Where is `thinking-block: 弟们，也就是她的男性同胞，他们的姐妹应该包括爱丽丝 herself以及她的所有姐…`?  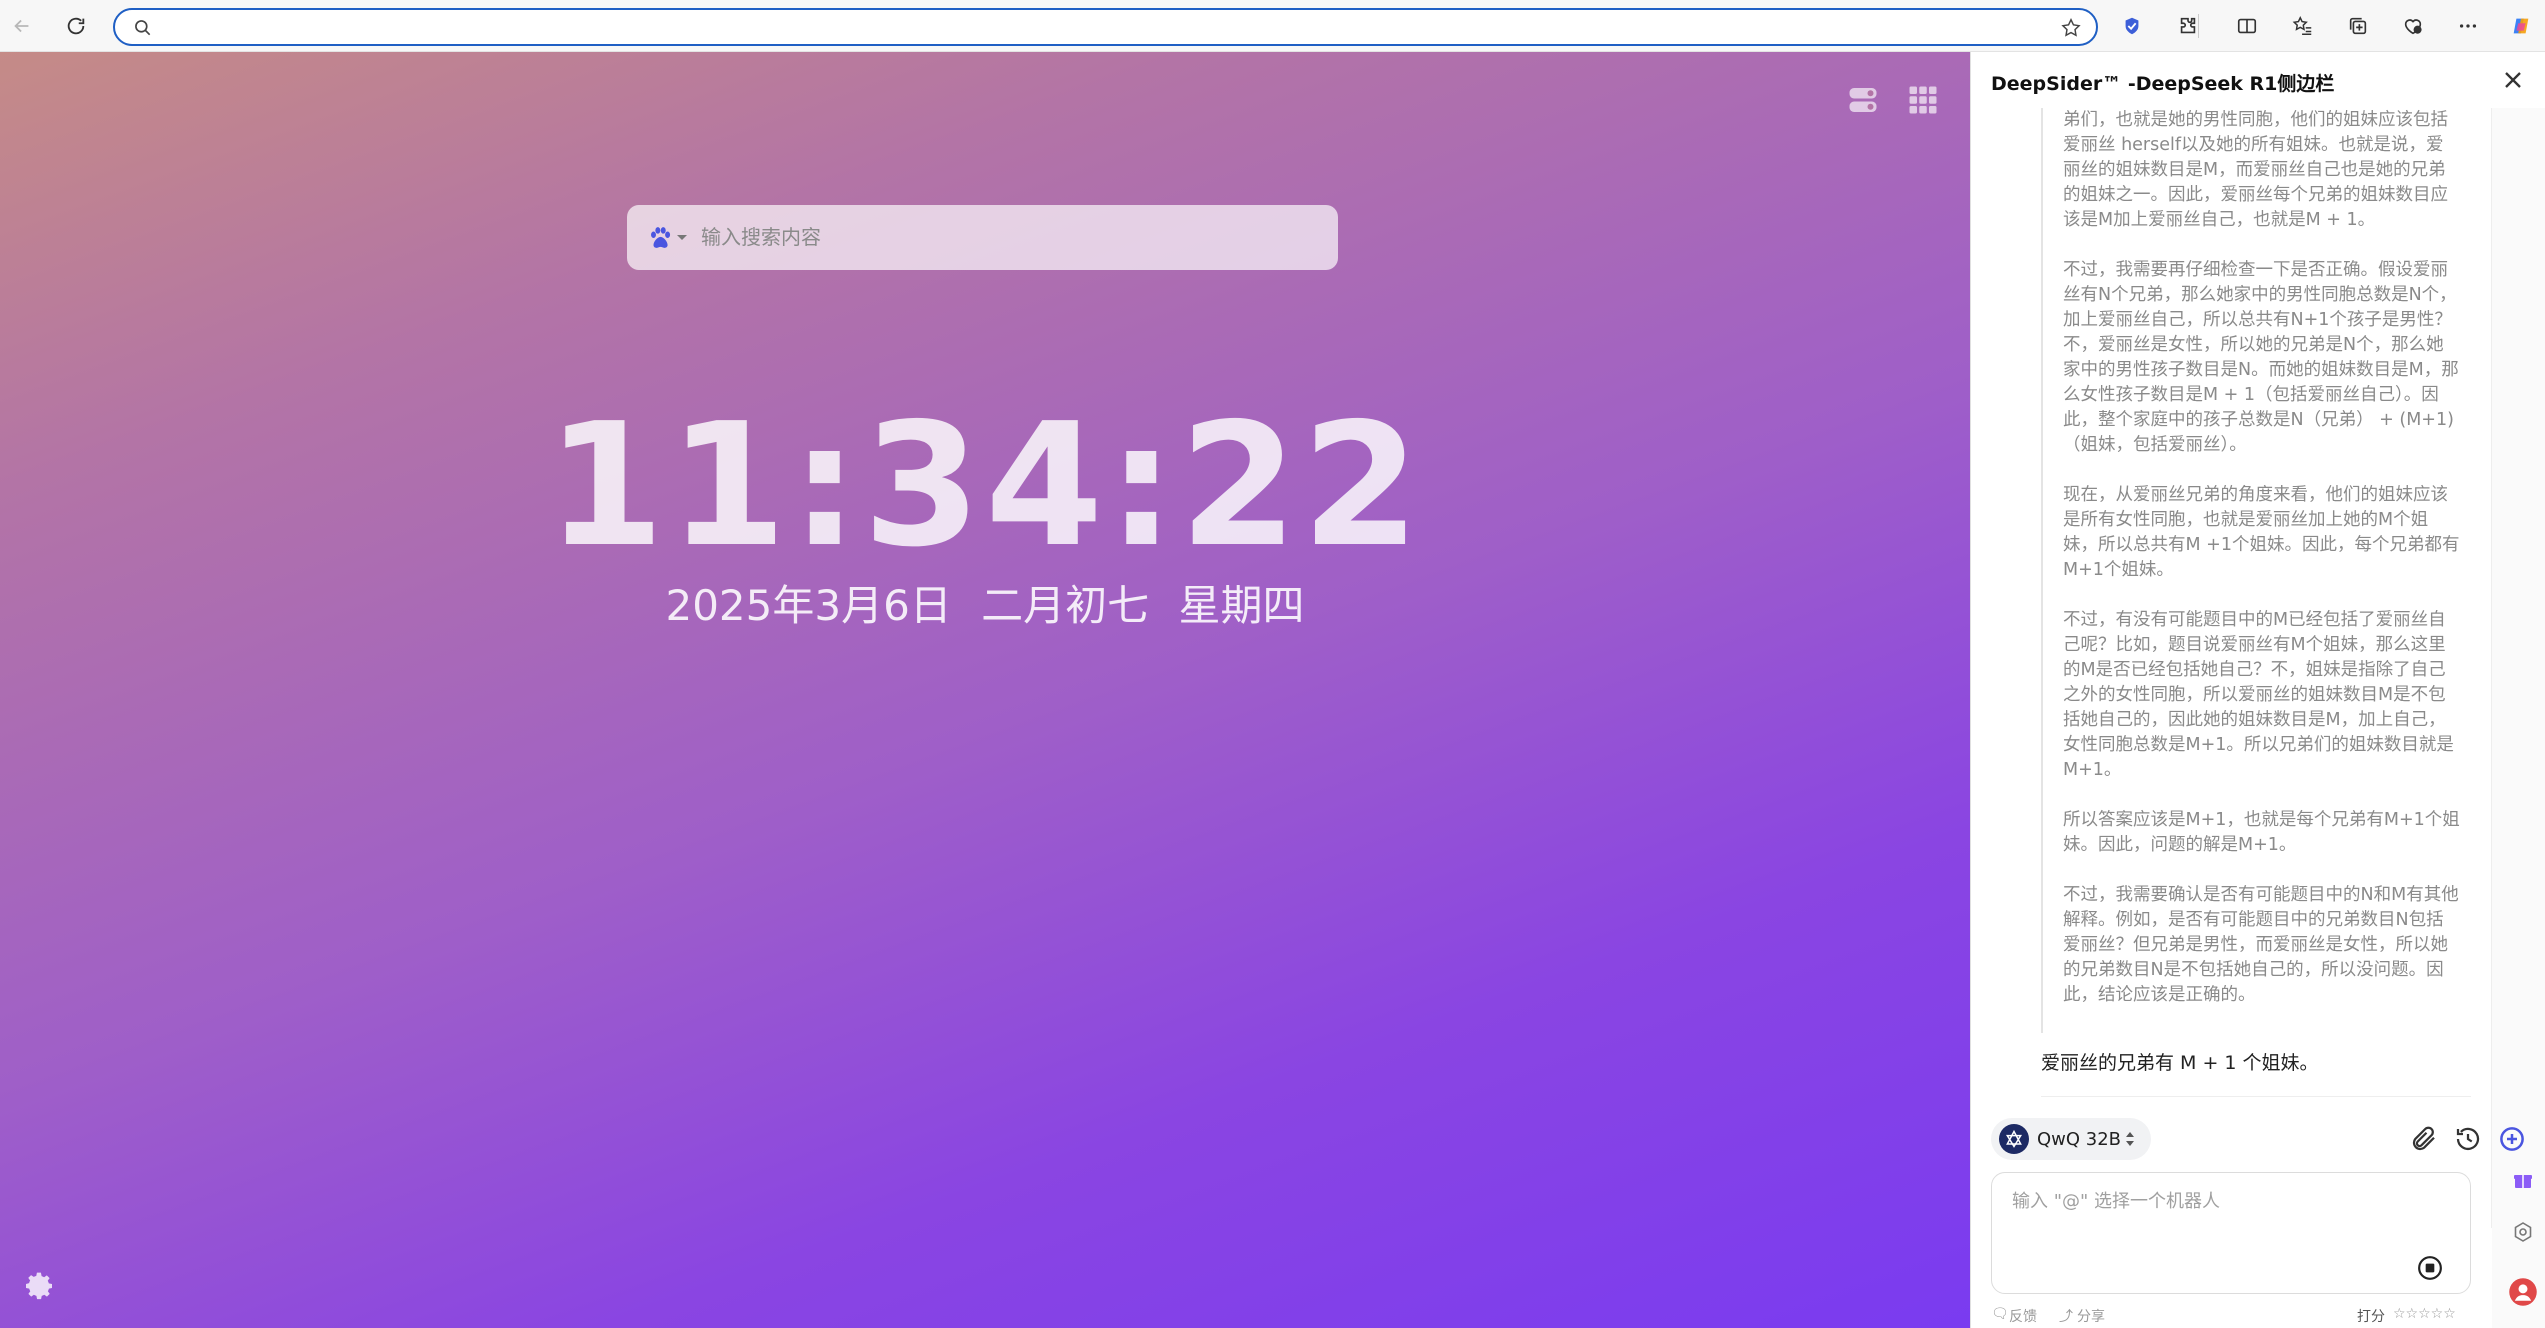
thinking-block: 弟们，也就是她的男性同胞，他们的姐妹应该包括爱丽丝 herself以及她的所有姐… is located at coordinates (2251, 570).